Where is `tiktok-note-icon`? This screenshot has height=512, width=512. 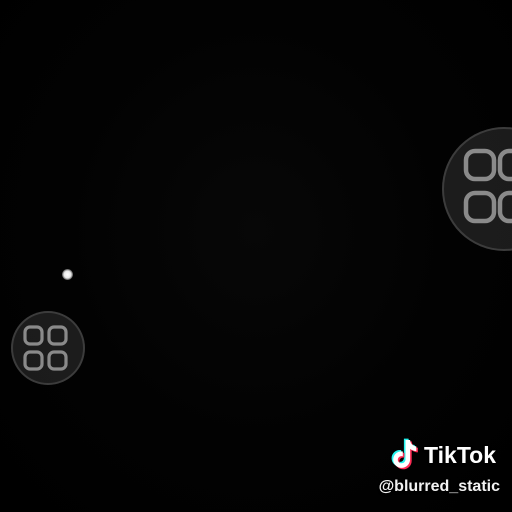
tiktok-note-icon is located at coordinates (404, 454).